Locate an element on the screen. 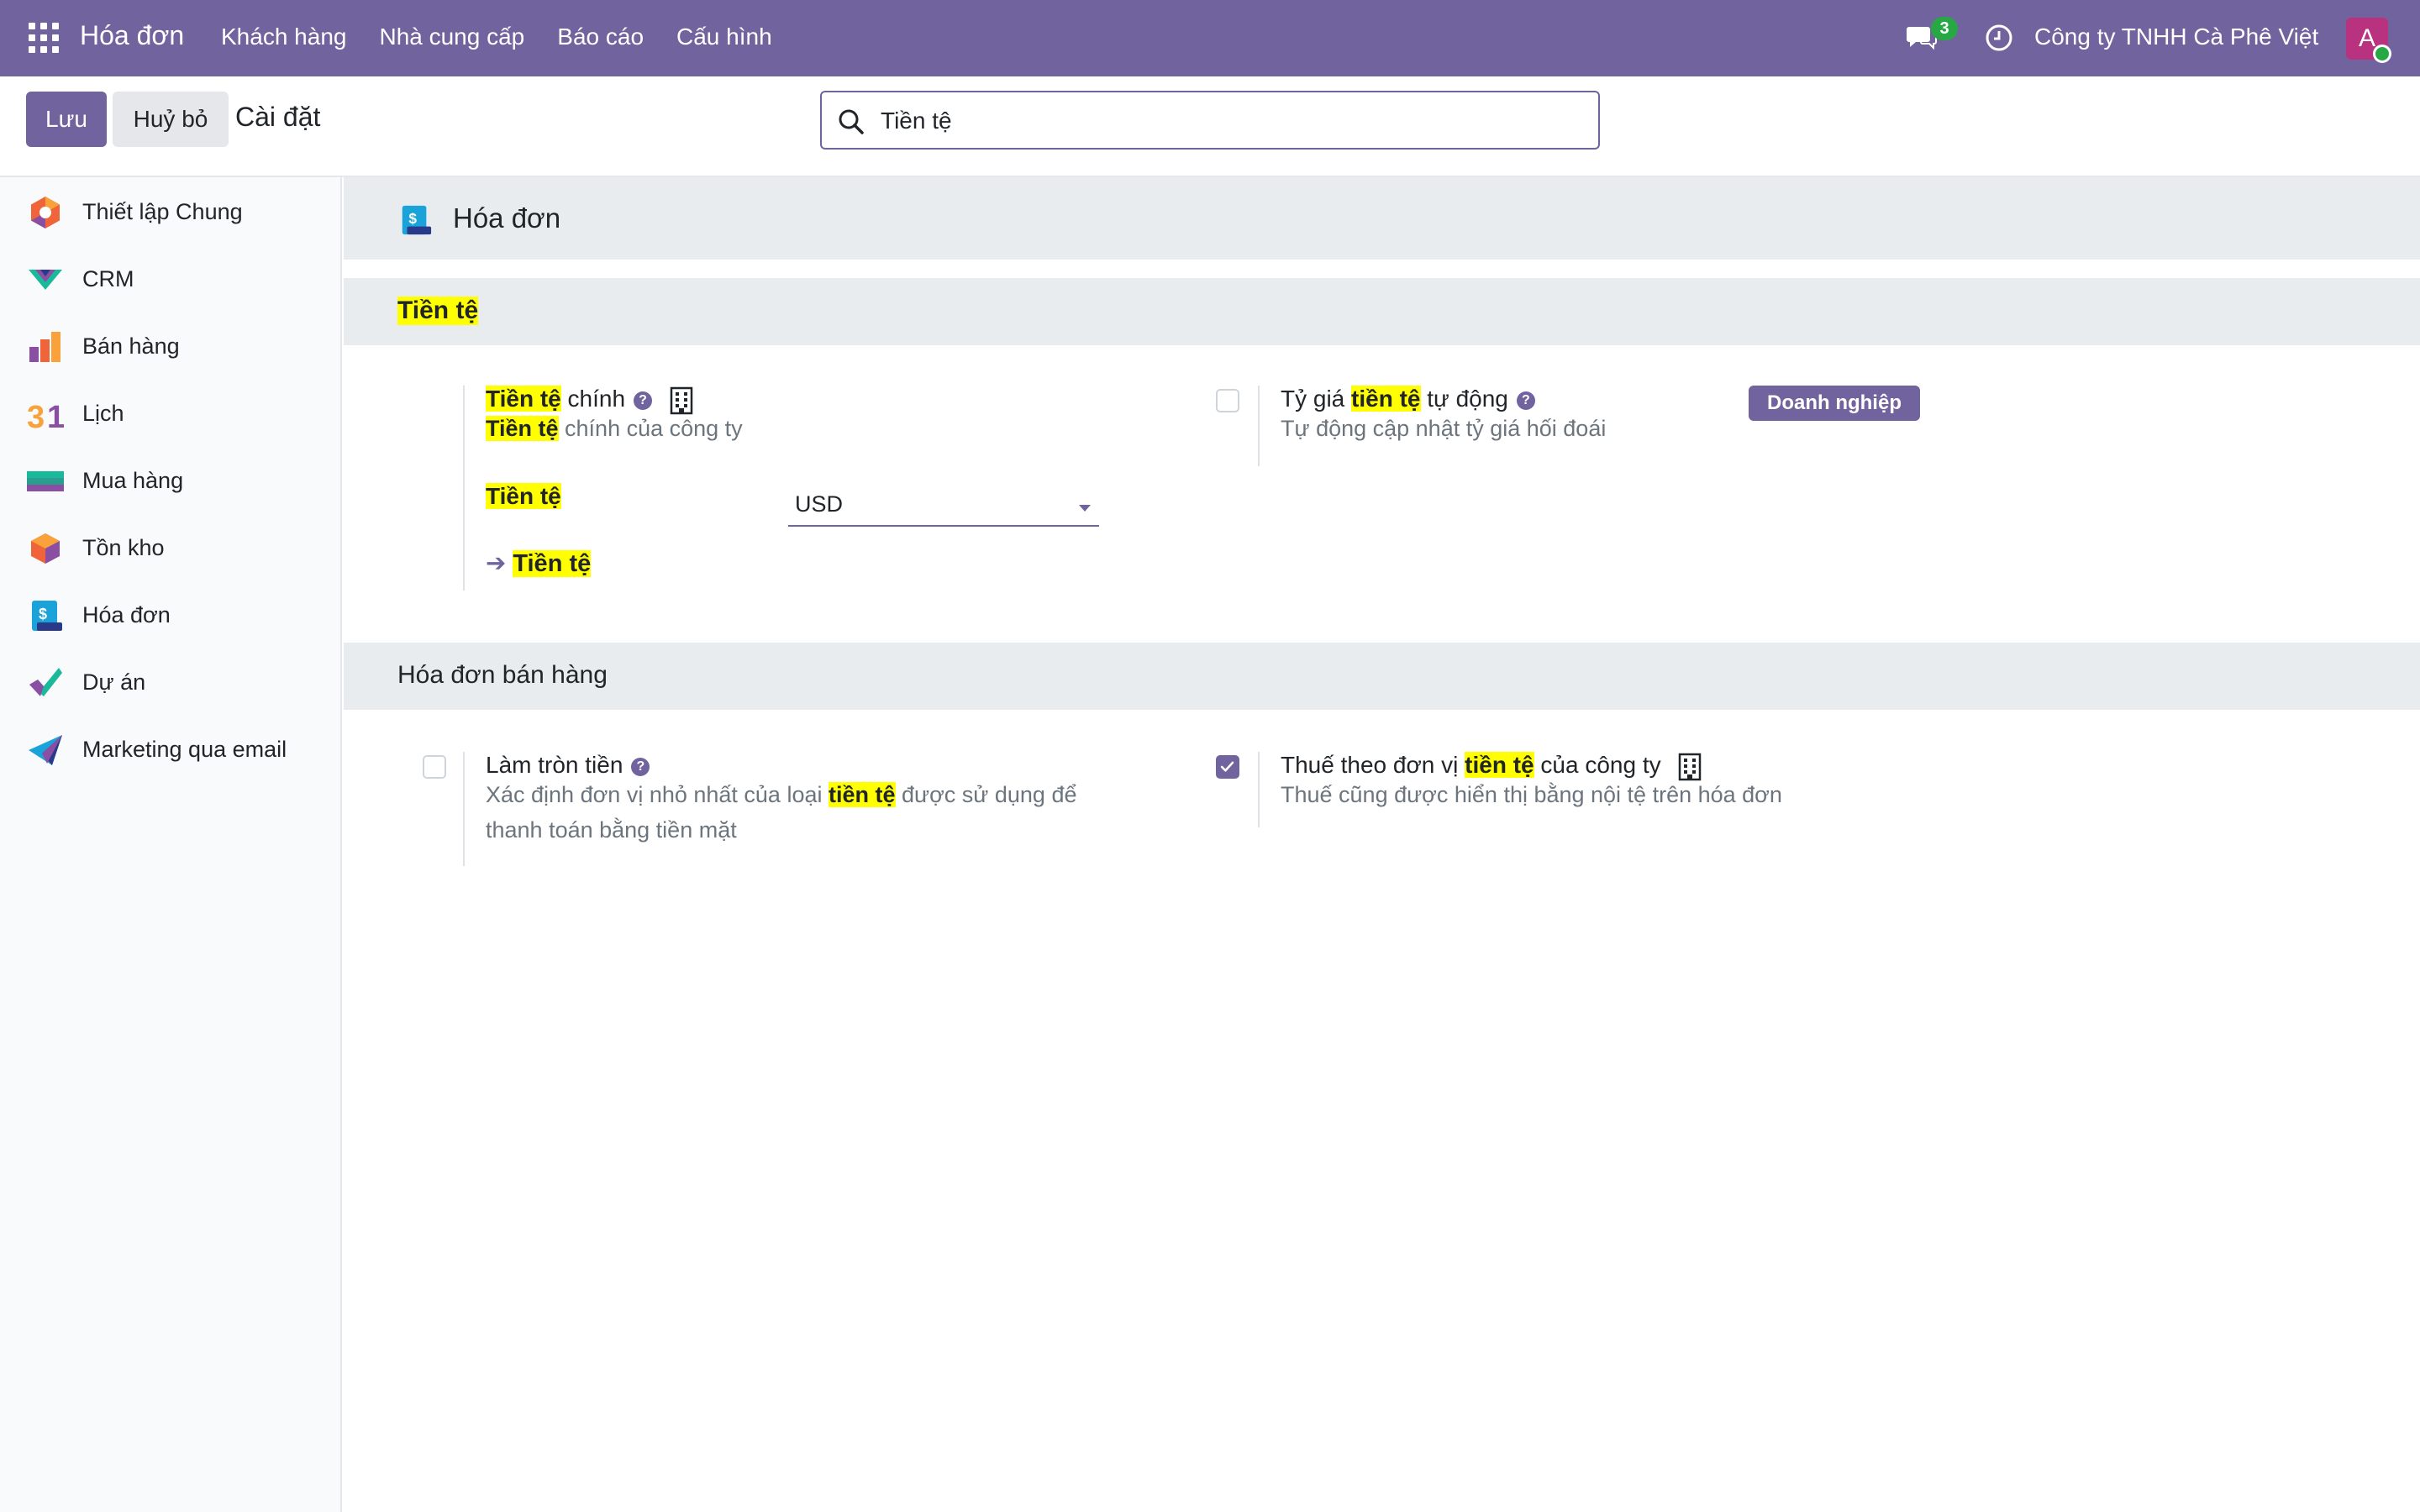 Image resolution: width=2420 pixels, height=1512 pixels. app-brand: Hóa đơn is located at coordinates (132, 35).